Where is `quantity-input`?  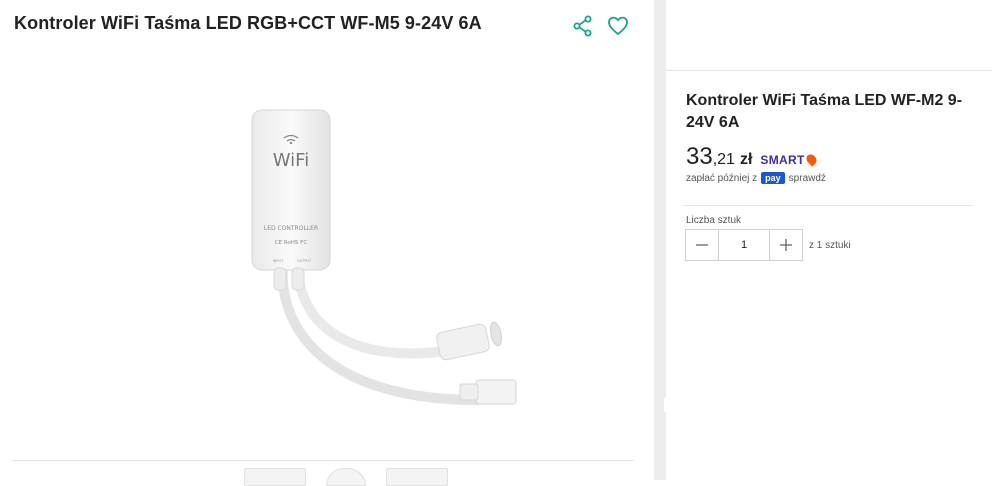
quantity-input is located at coordinates (744, 245).